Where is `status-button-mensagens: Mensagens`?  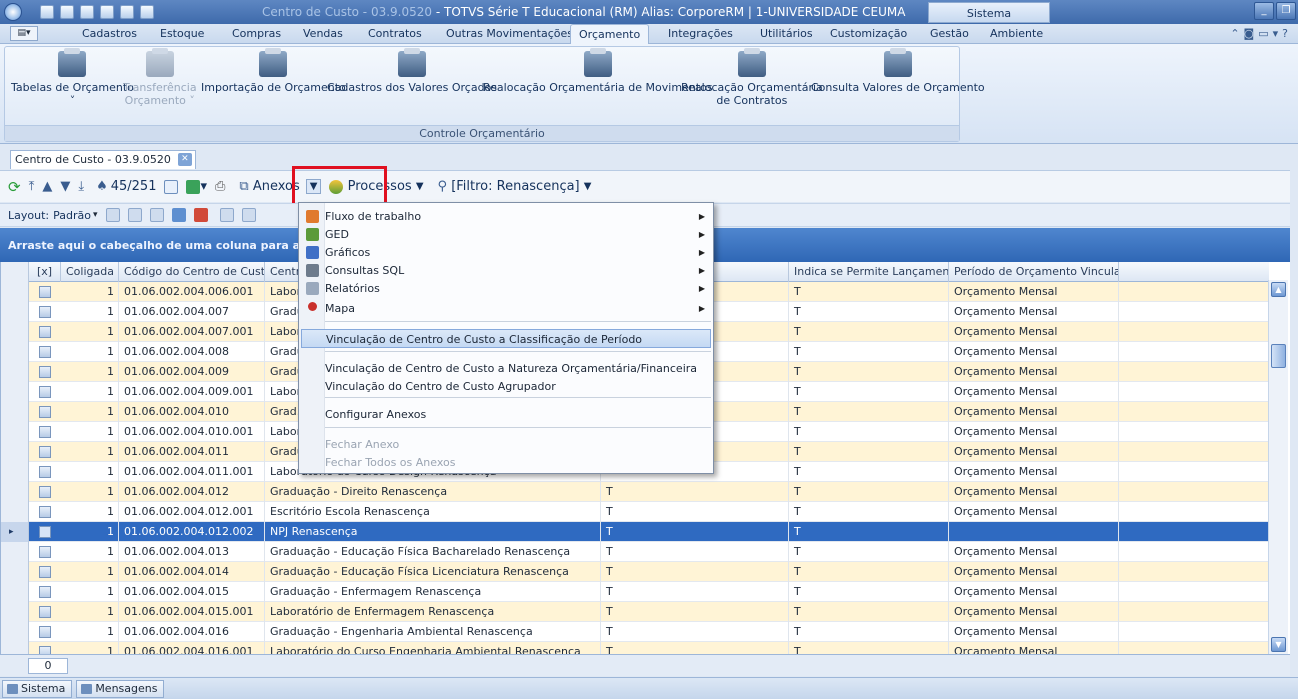 status-button-mensagens: Mensagens is located at coordinates (120, 688).